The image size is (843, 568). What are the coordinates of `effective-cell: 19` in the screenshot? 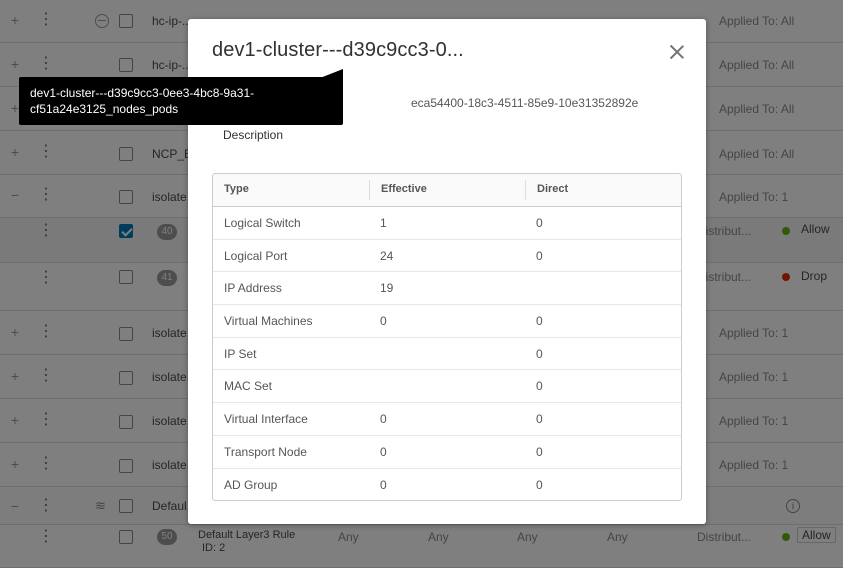 It's located at (387, 288).